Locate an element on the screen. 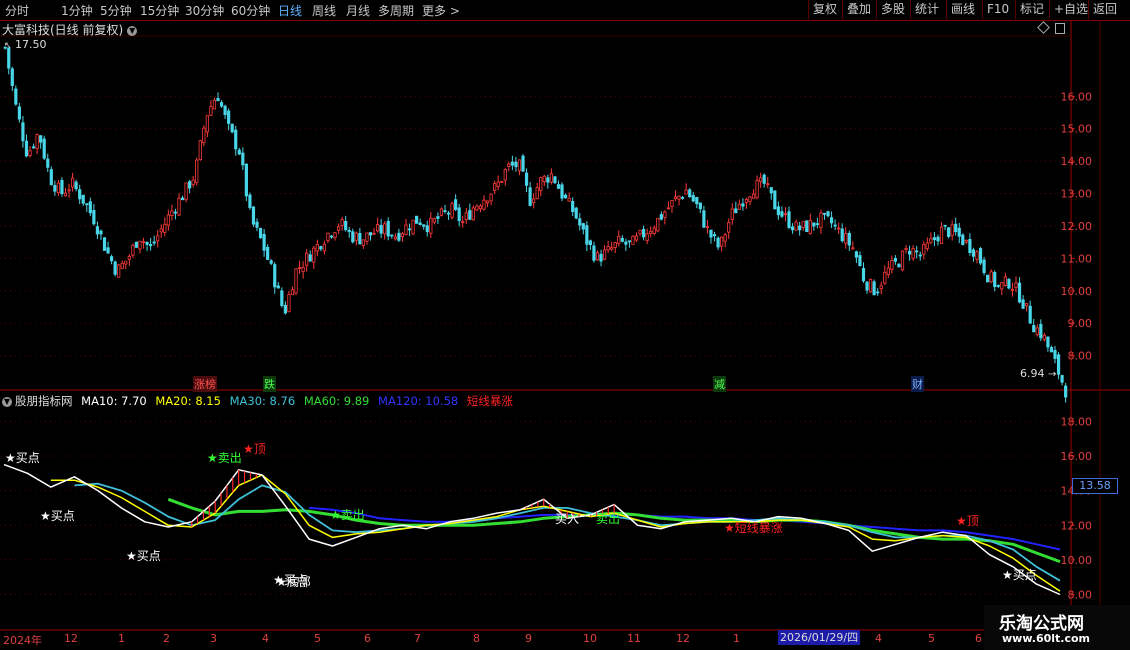 This screenshot has height=650, width=1130. x-axis-label: 8 is located at coordinates (476, 638).